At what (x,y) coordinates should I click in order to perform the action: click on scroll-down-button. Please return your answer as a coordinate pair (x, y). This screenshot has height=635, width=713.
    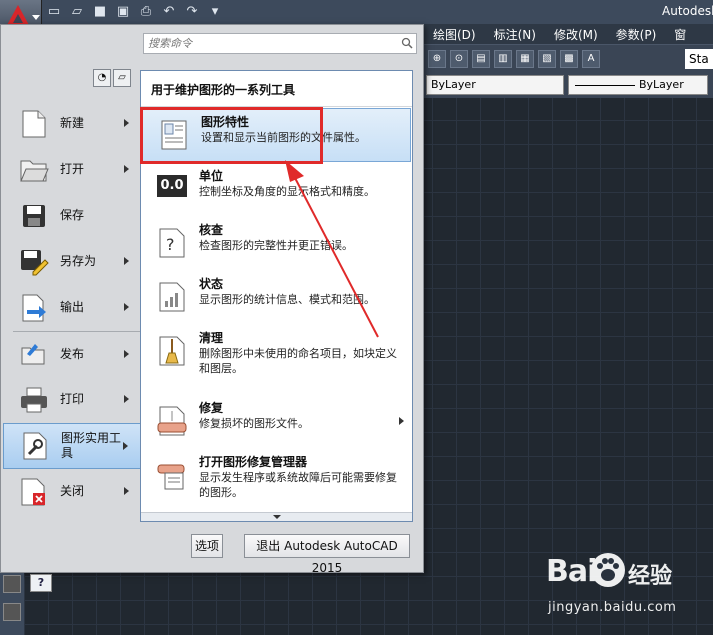
    Looking at the image, I should click on (276, 516).